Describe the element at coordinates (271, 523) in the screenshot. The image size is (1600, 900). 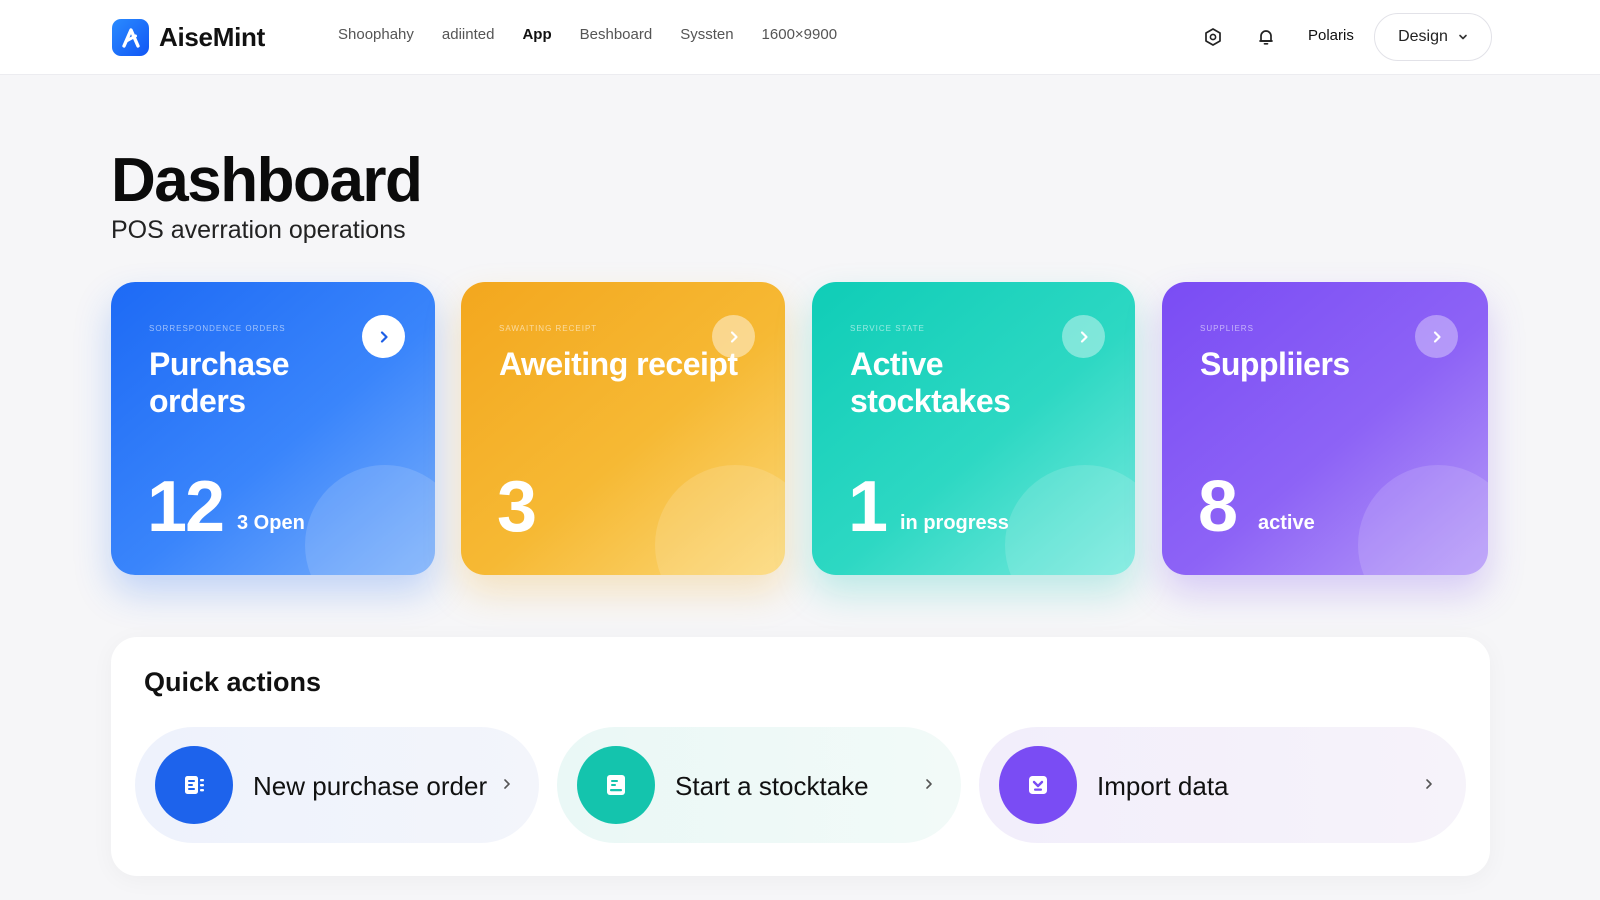
I see `card-note: 3 Open` at that location.